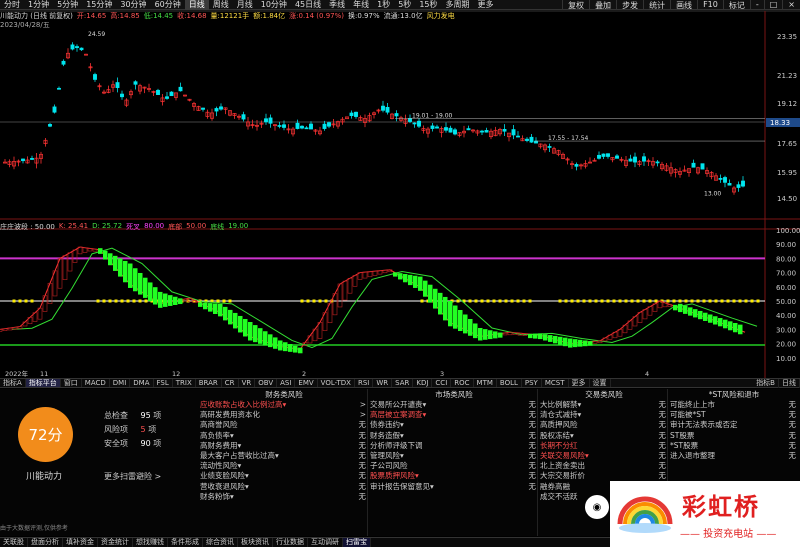 This screenshot has height=547, width=800. I want to click on risk-item: 财务粉饰▾ 无, so click(284, 497).